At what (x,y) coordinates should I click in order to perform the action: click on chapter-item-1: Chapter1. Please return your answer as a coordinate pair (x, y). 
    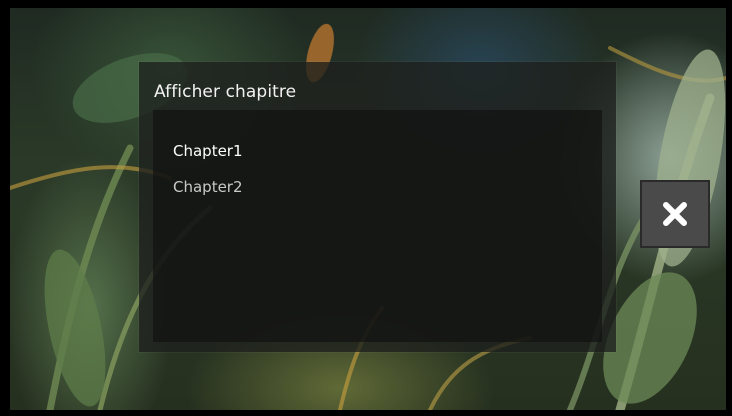
    Looking at the image, I should click on (208, 151).